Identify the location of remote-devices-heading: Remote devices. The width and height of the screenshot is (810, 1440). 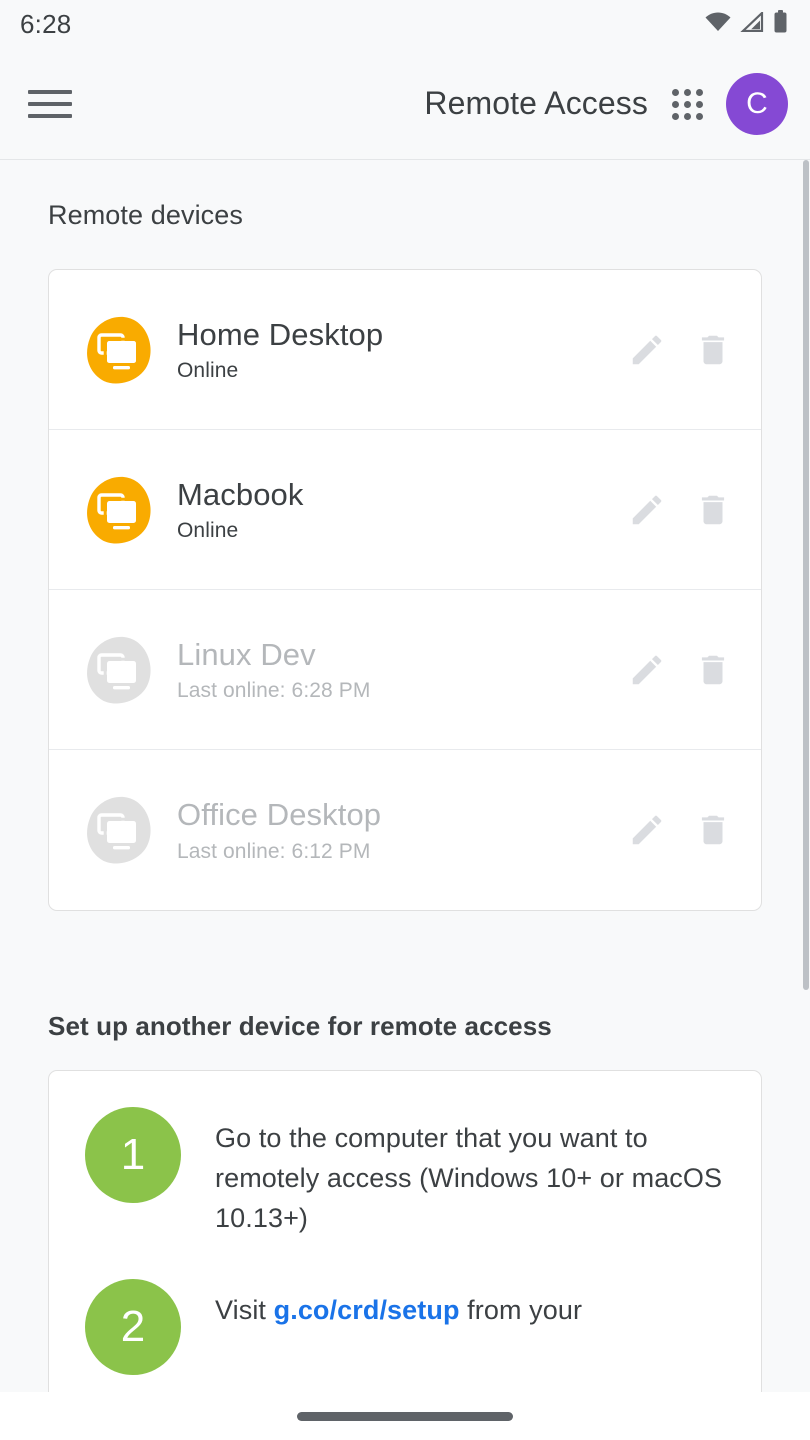
(145, 215).